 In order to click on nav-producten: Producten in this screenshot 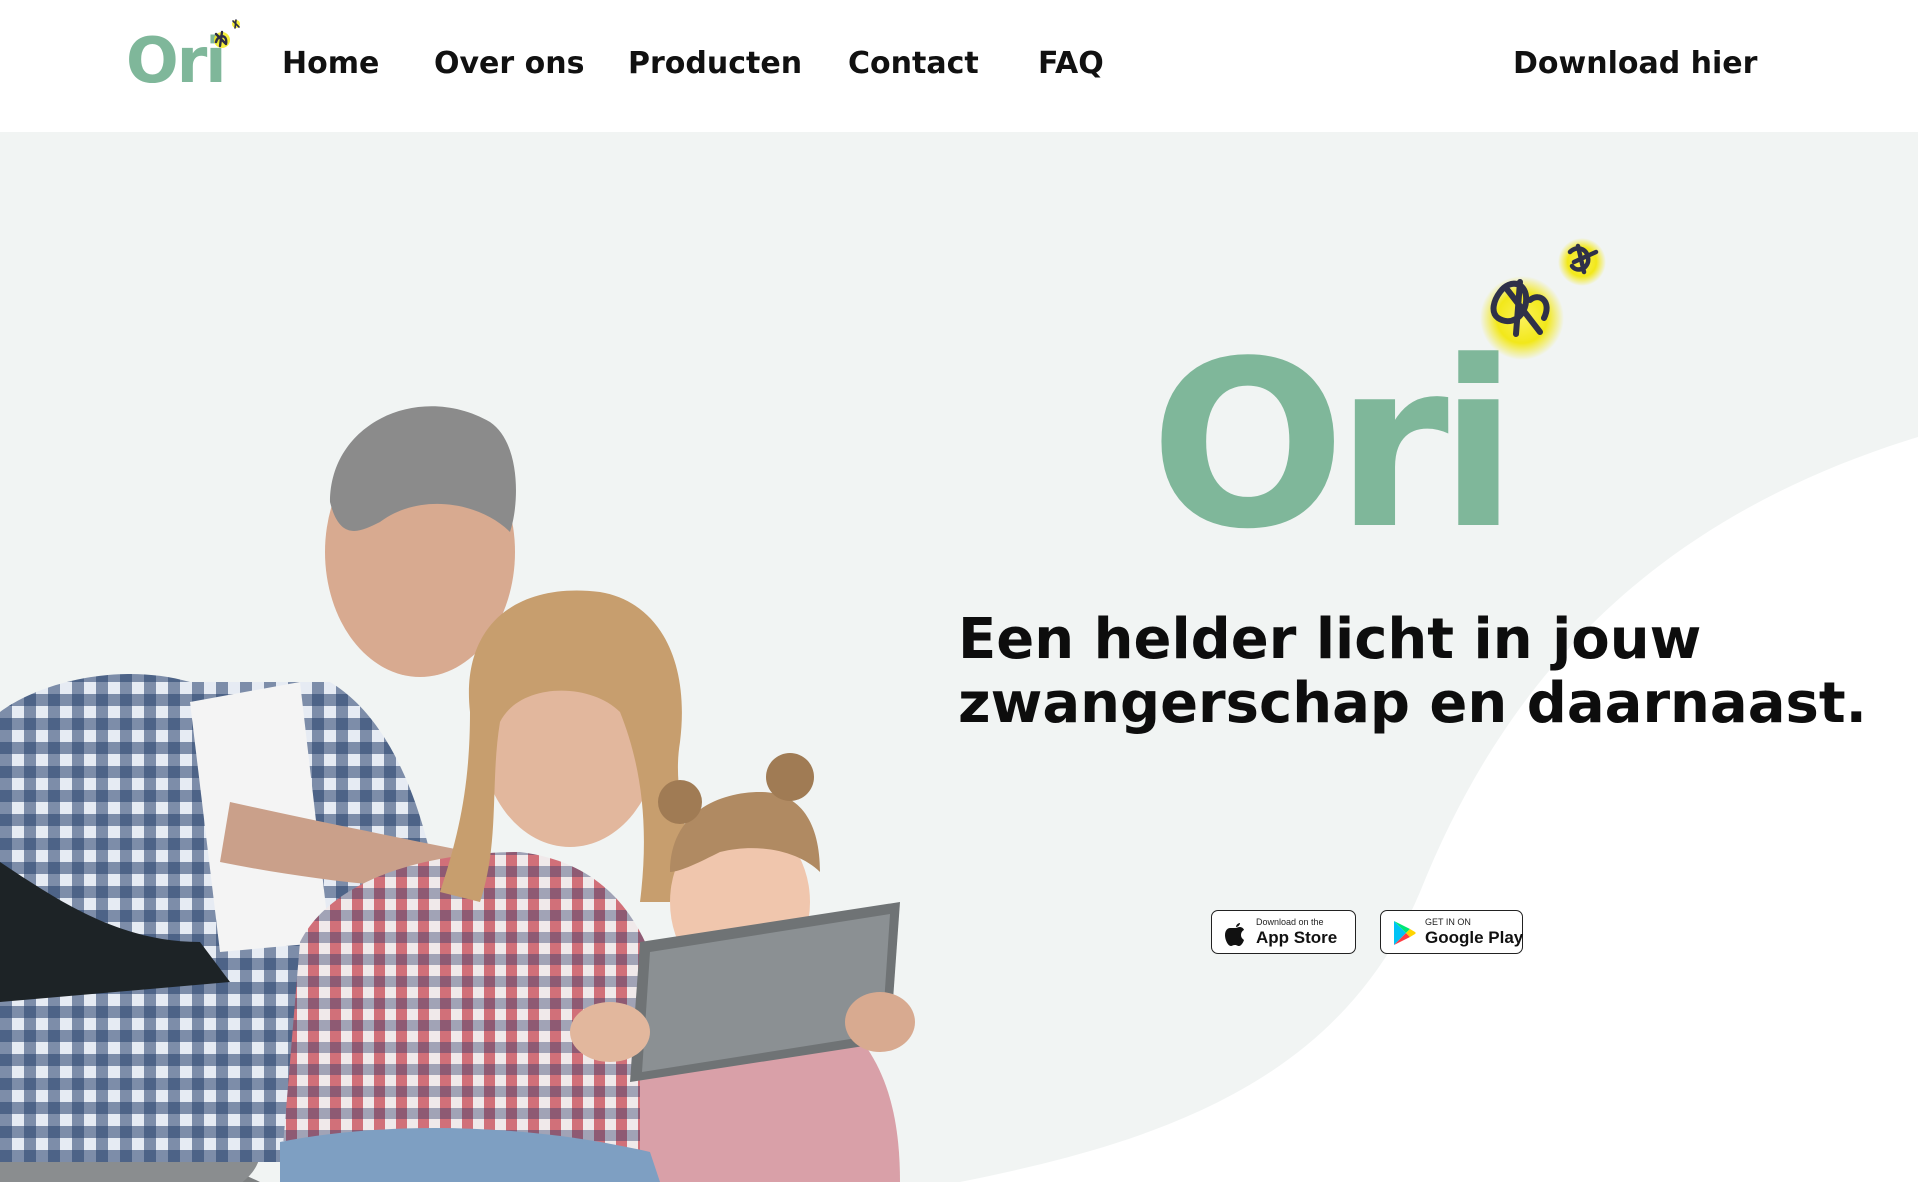, I will do `click(715, 63)`.